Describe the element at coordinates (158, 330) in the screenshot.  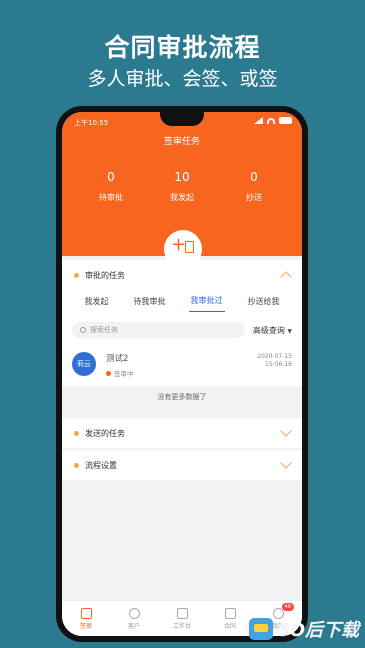
I see `search-input: 搜索任务` at that location.